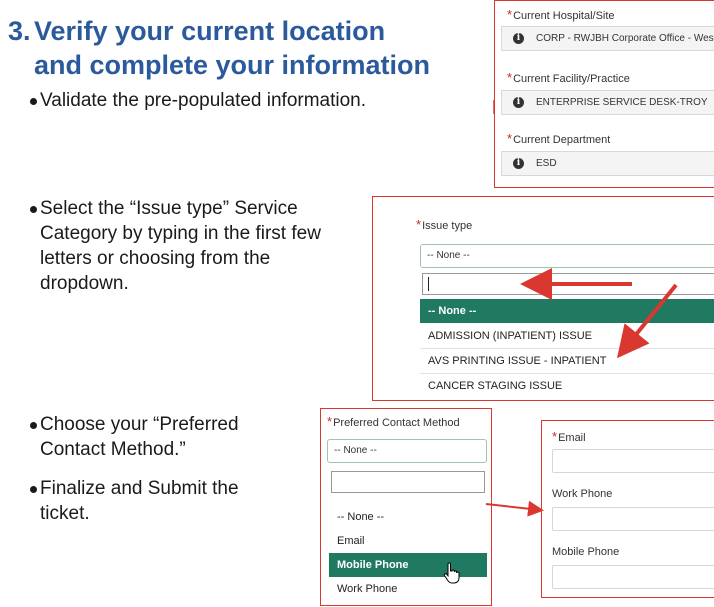  Describe the element at coordinates (210, 31) in the screenshot. I see `heading-line-1: Verify your current location` at that location.